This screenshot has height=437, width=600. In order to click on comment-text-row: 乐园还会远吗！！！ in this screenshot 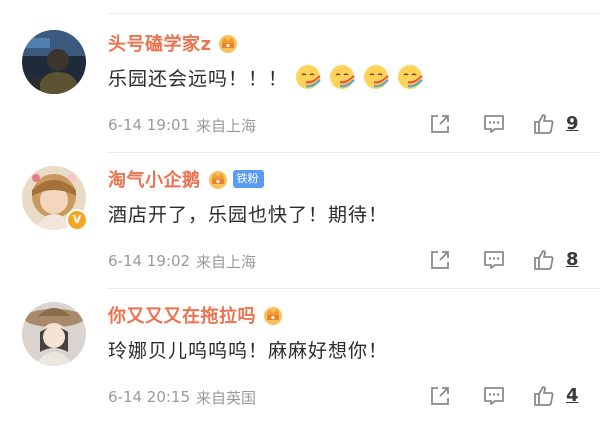, I will do `click(266, 77)`.